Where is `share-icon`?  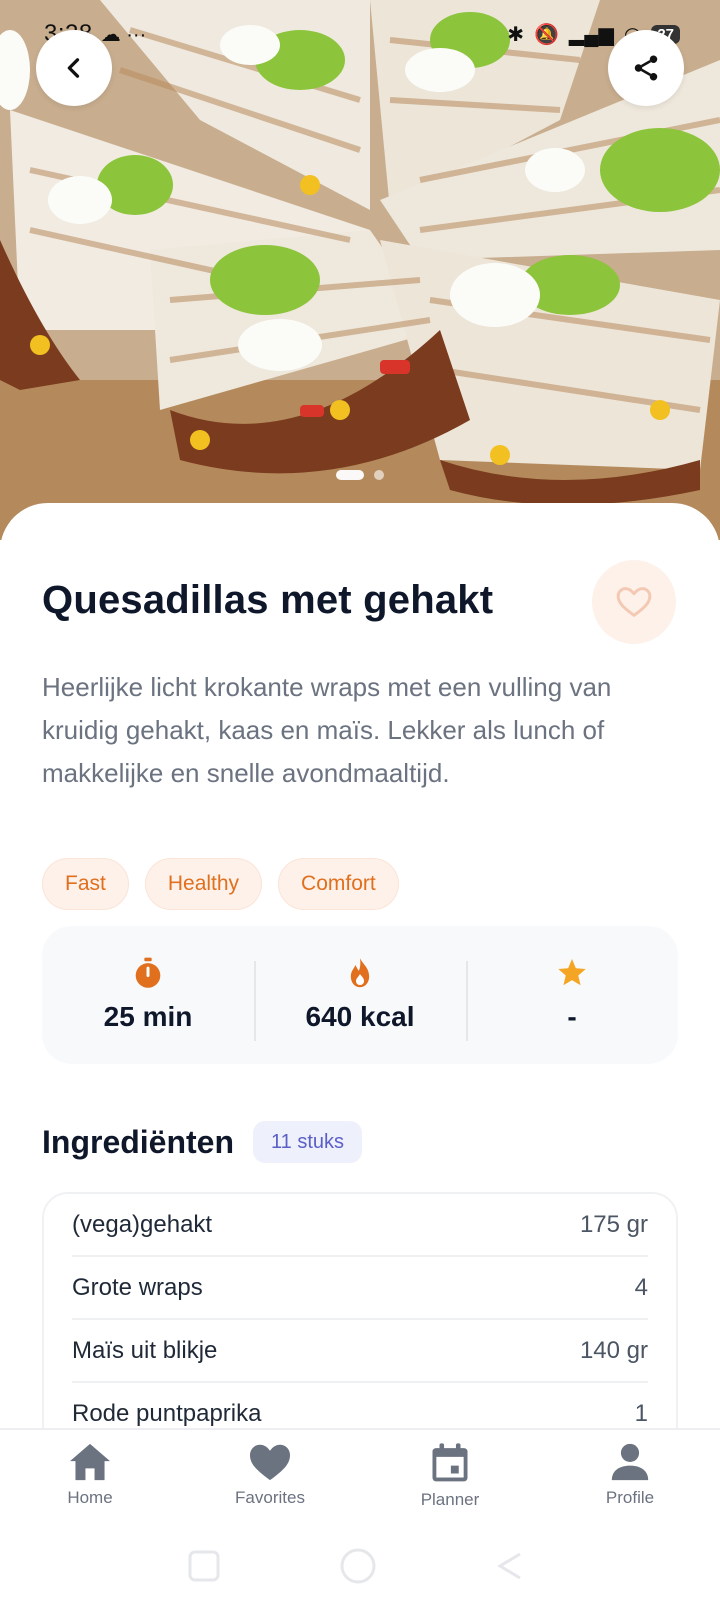 share-icon is located at coordinates (646, 68).